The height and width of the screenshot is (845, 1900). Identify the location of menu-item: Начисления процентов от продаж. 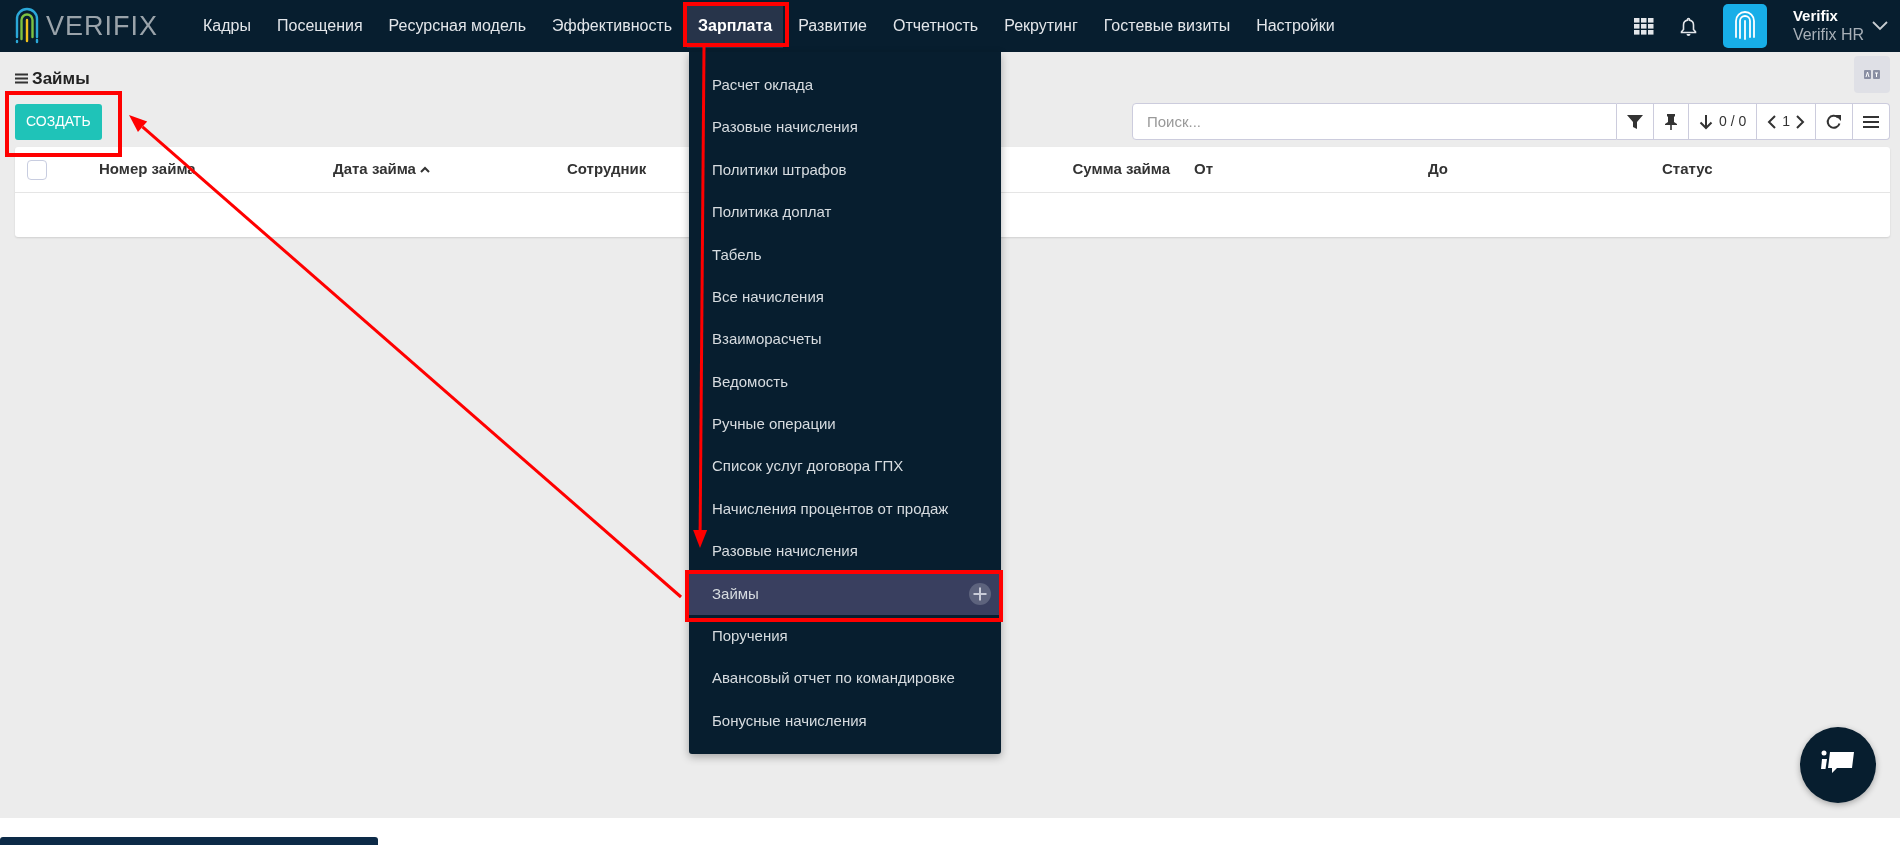
(845, 509).